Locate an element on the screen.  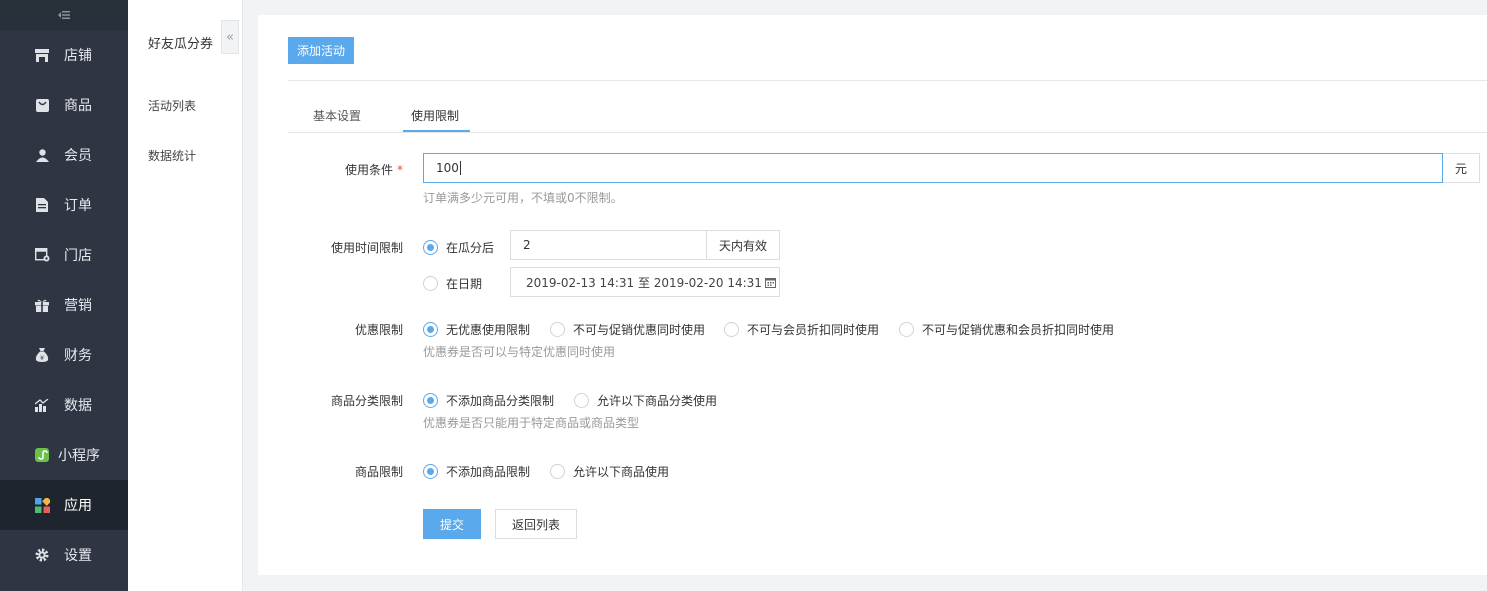
radio-no-goods-limit: 不添加商品限制 is located at coordinates (476, 471).